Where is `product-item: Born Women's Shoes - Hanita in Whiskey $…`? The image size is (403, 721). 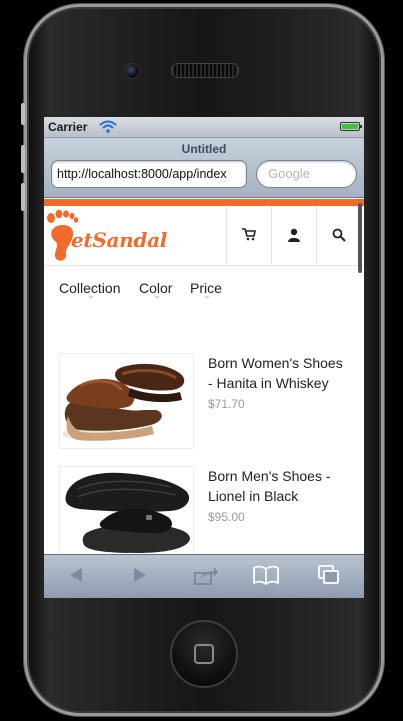 product-item: Born Women's Shoes - Hanita in Whiskey $… is located at coordinates (201, 402).